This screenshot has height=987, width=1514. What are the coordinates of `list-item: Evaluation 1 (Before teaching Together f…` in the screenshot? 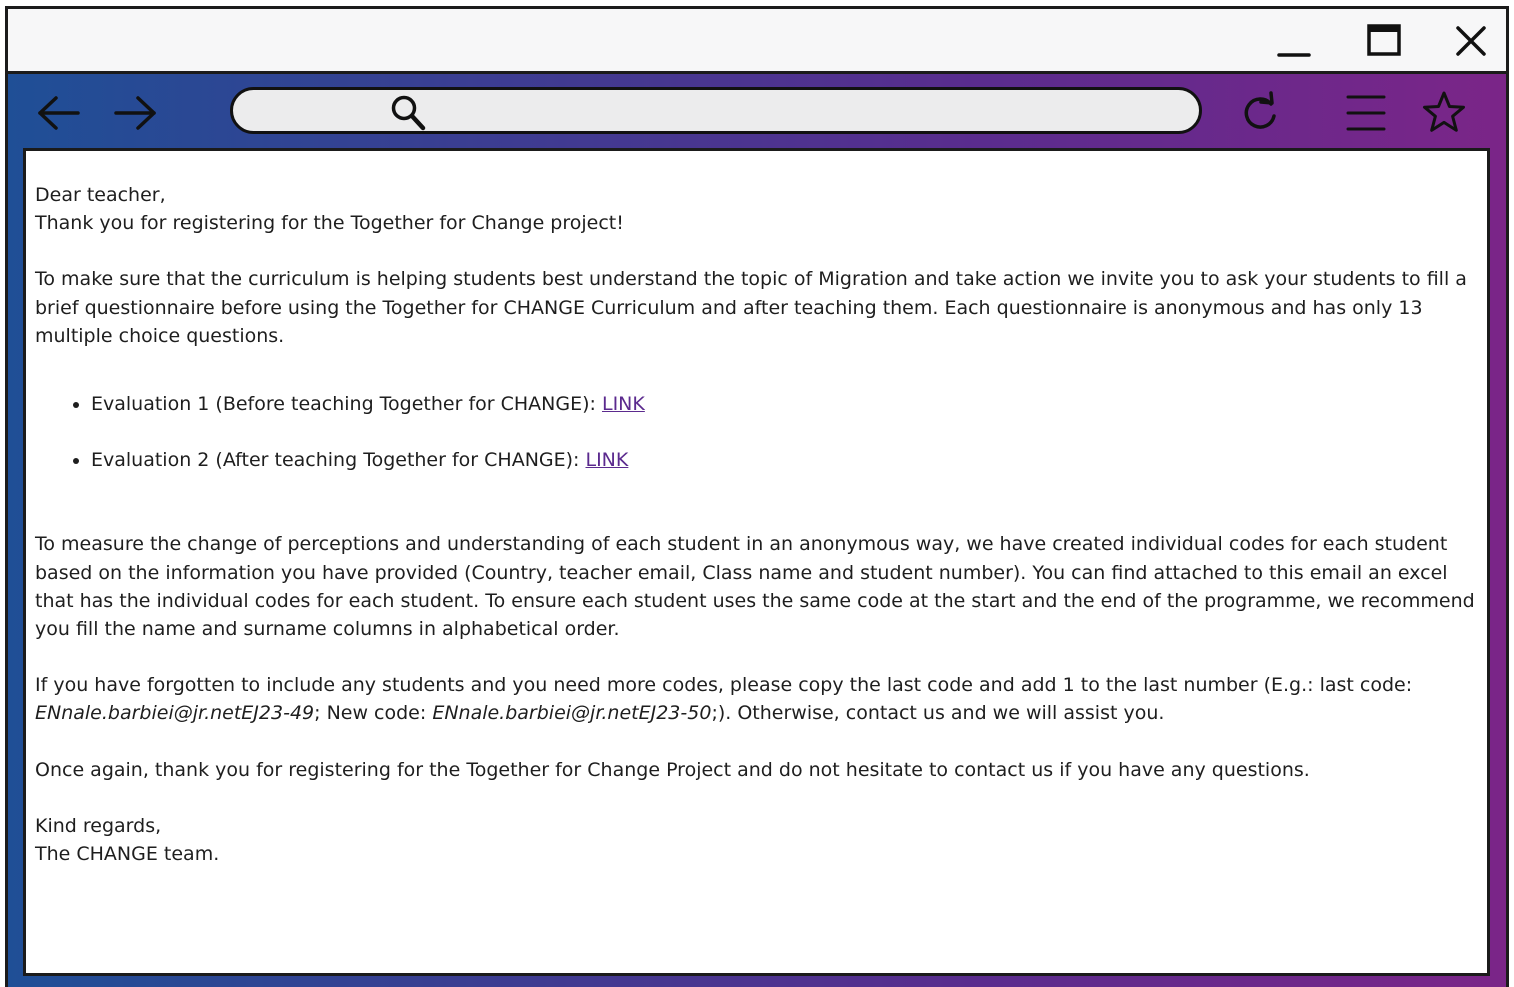 It's located at (789, 404).